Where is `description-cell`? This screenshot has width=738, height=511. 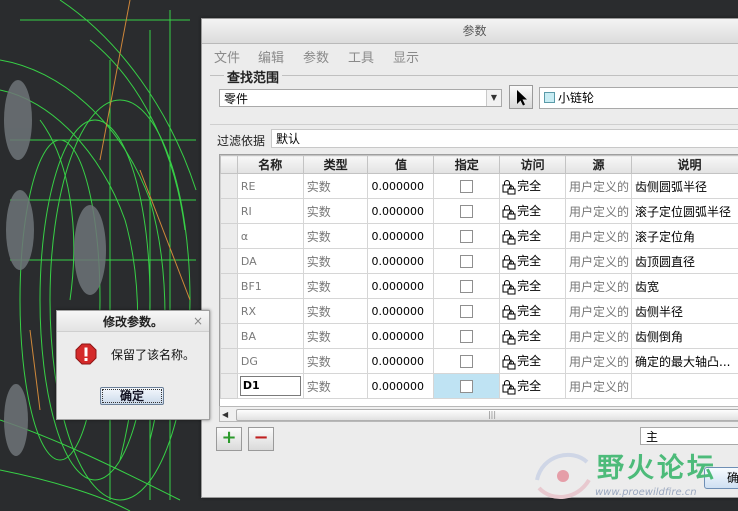 description-cell is located at coordinates (684, 386).